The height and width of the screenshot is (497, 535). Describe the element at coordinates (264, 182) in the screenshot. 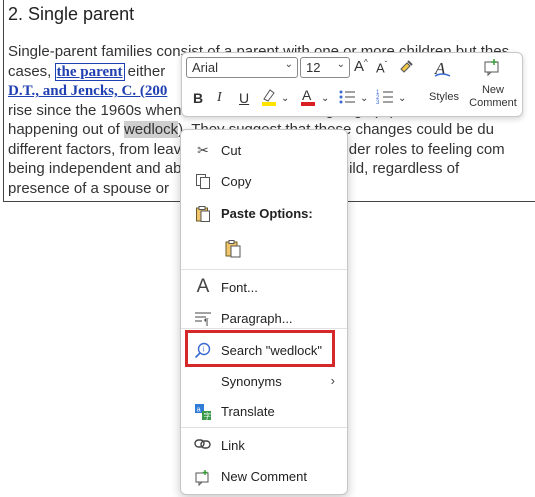

I see `menu-item-copy: Copy` at that location.